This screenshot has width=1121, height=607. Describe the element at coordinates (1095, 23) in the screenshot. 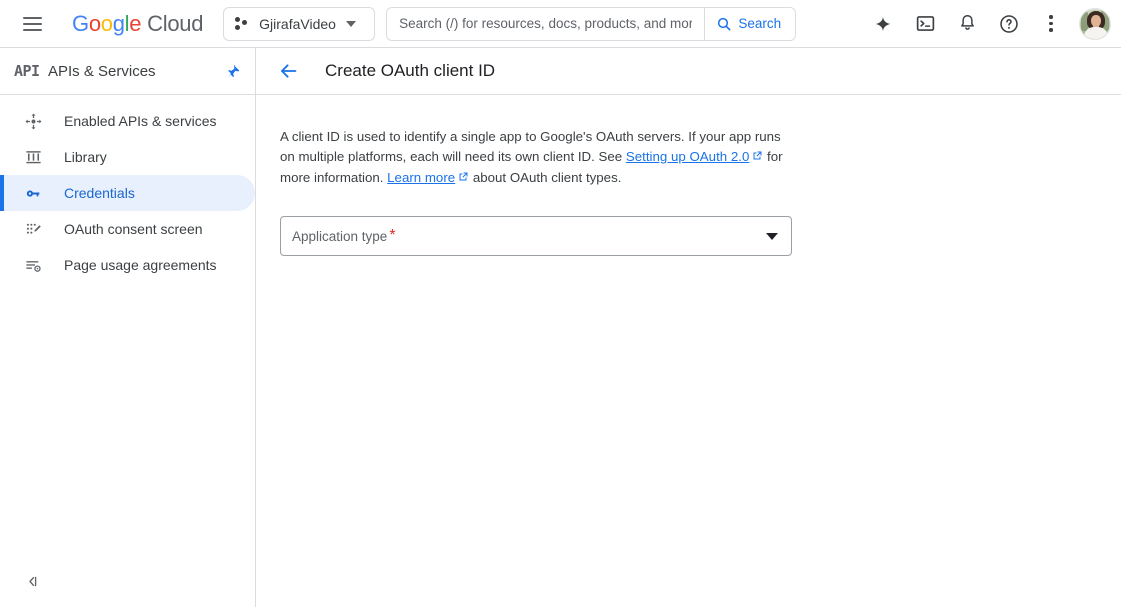

I see `user-avatar` at that location.